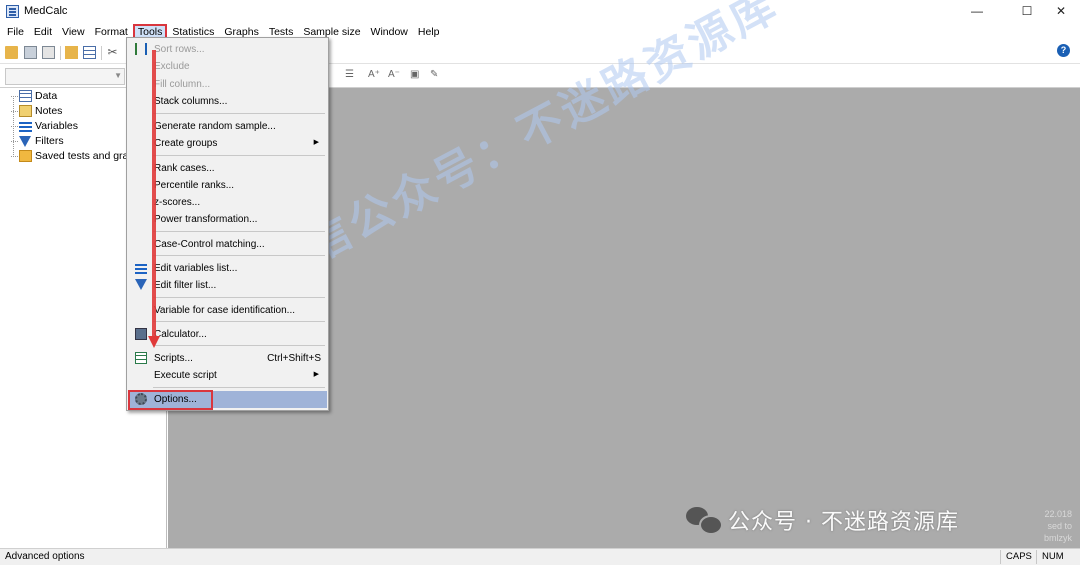  I want to click on menu-item-label: Create groups, so click(186, 143).